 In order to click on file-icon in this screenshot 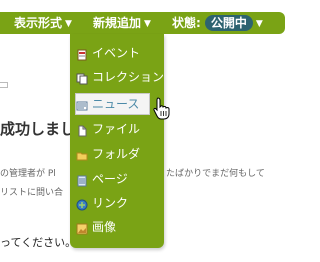, I will do `click(82, 129)`.